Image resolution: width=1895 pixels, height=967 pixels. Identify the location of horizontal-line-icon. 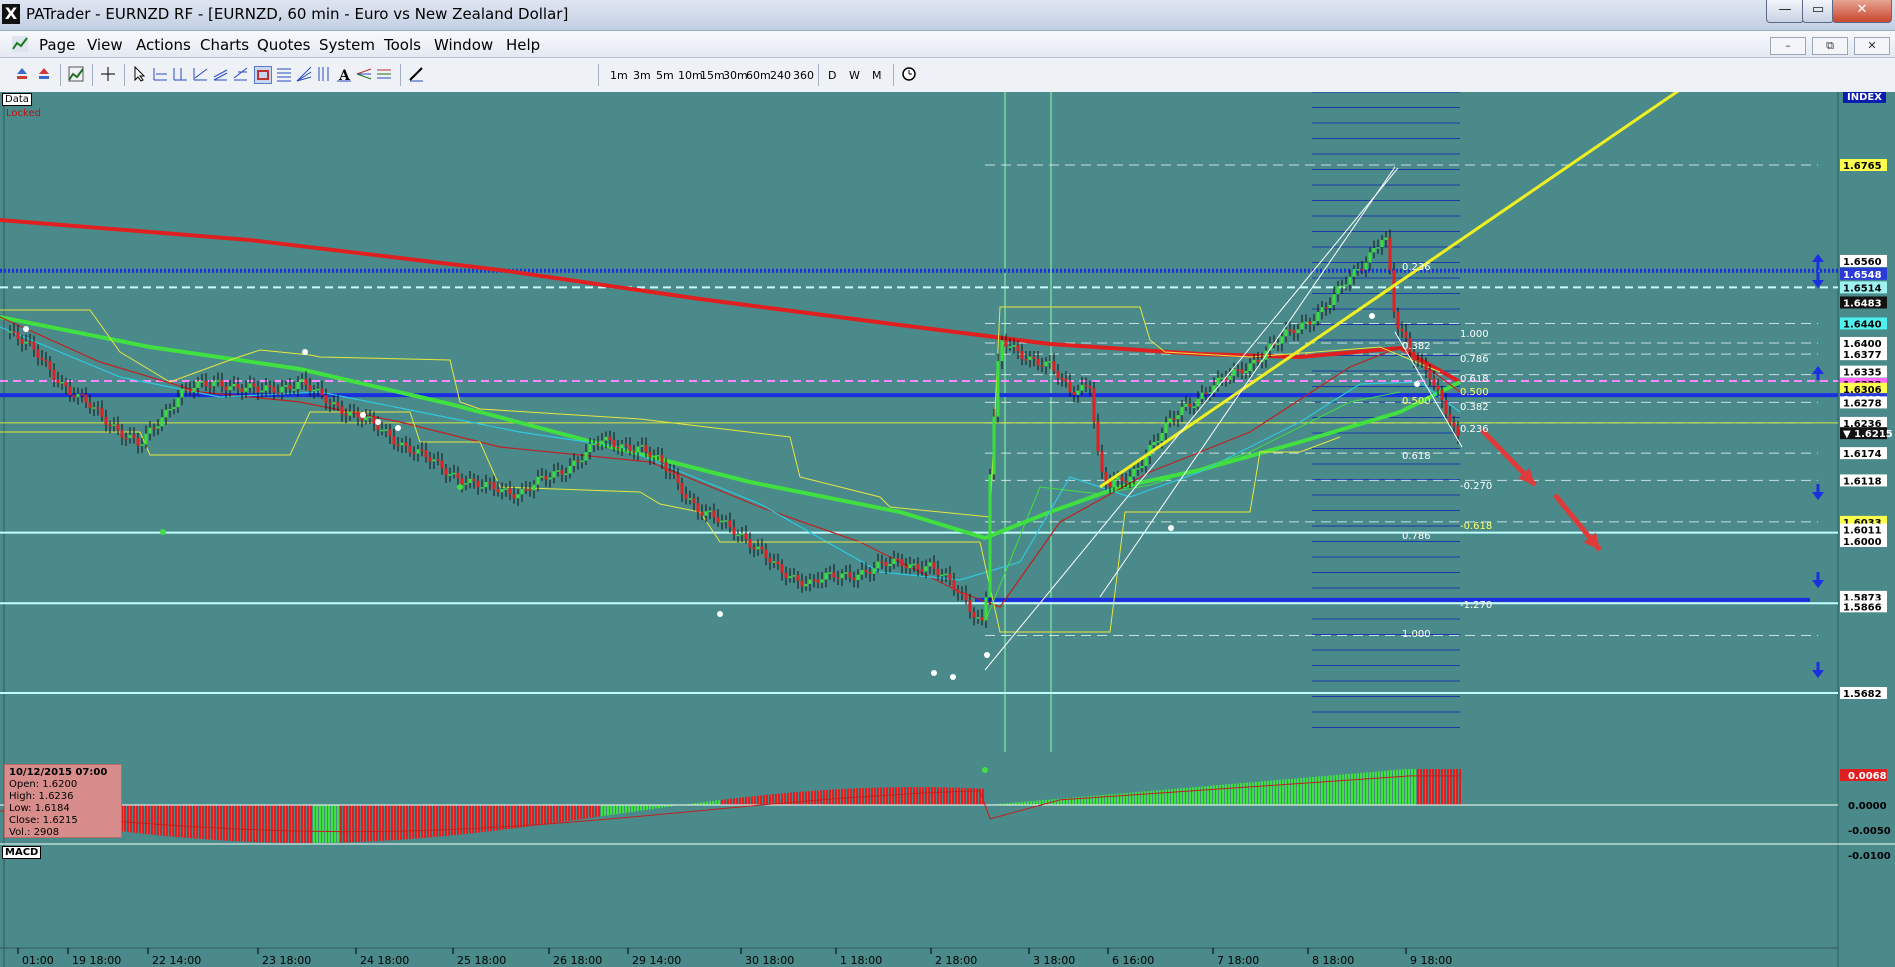
(160, 74).